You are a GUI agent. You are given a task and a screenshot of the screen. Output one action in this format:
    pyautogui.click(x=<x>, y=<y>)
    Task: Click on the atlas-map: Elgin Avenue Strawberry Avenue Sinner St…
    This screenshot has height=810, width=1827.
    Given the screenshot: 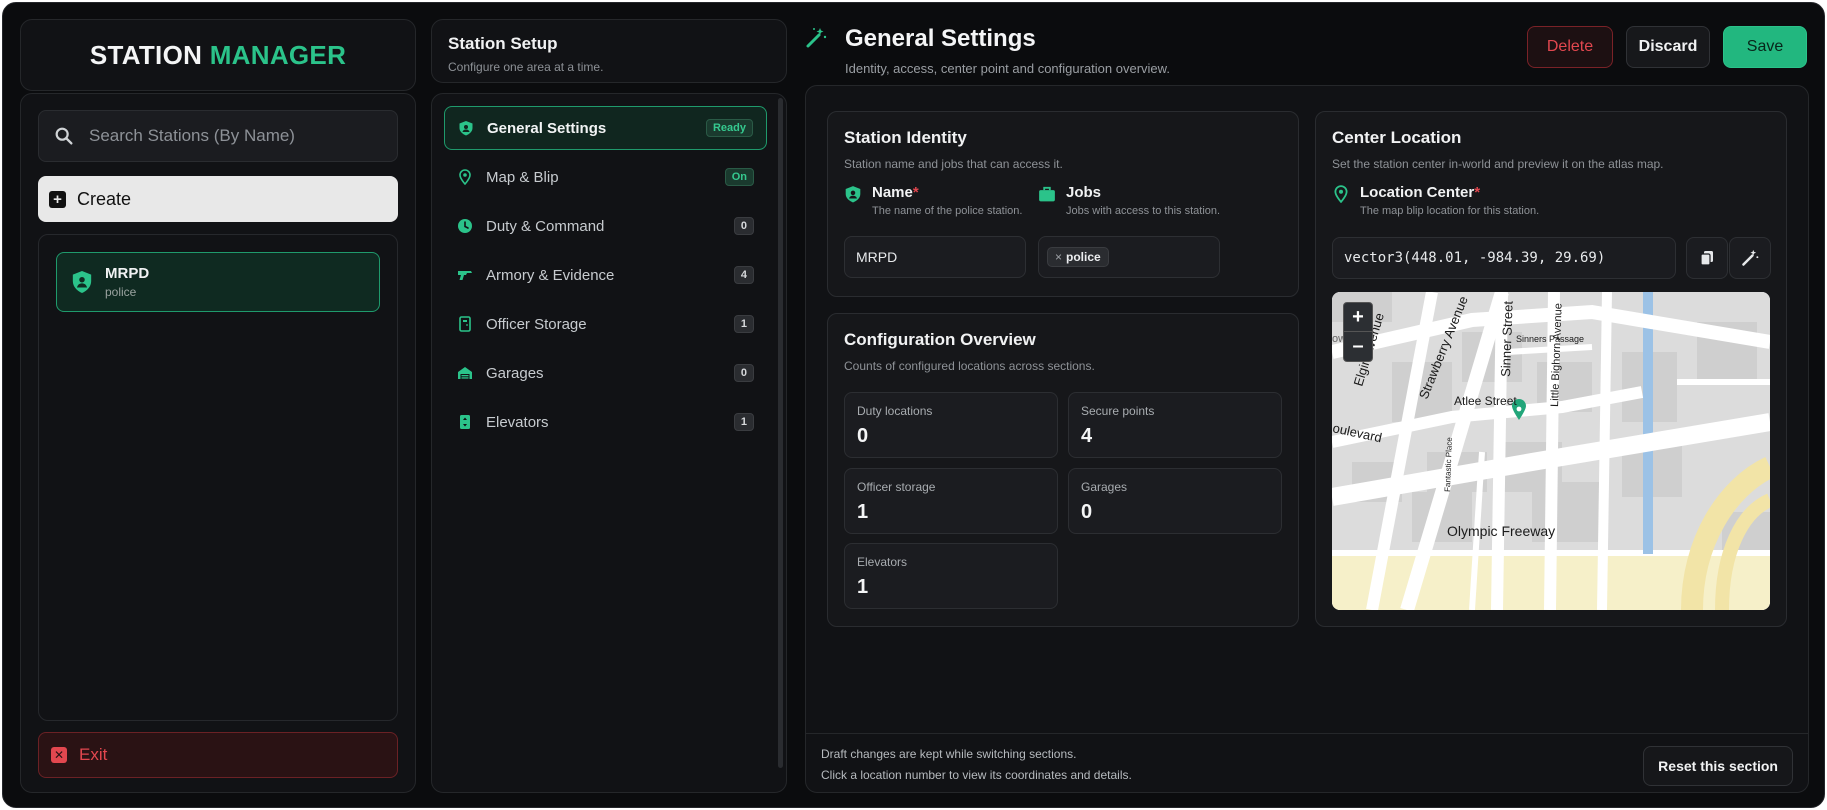 What is the action you would take?
    pyautogui.click(x=1551, y=451)
    